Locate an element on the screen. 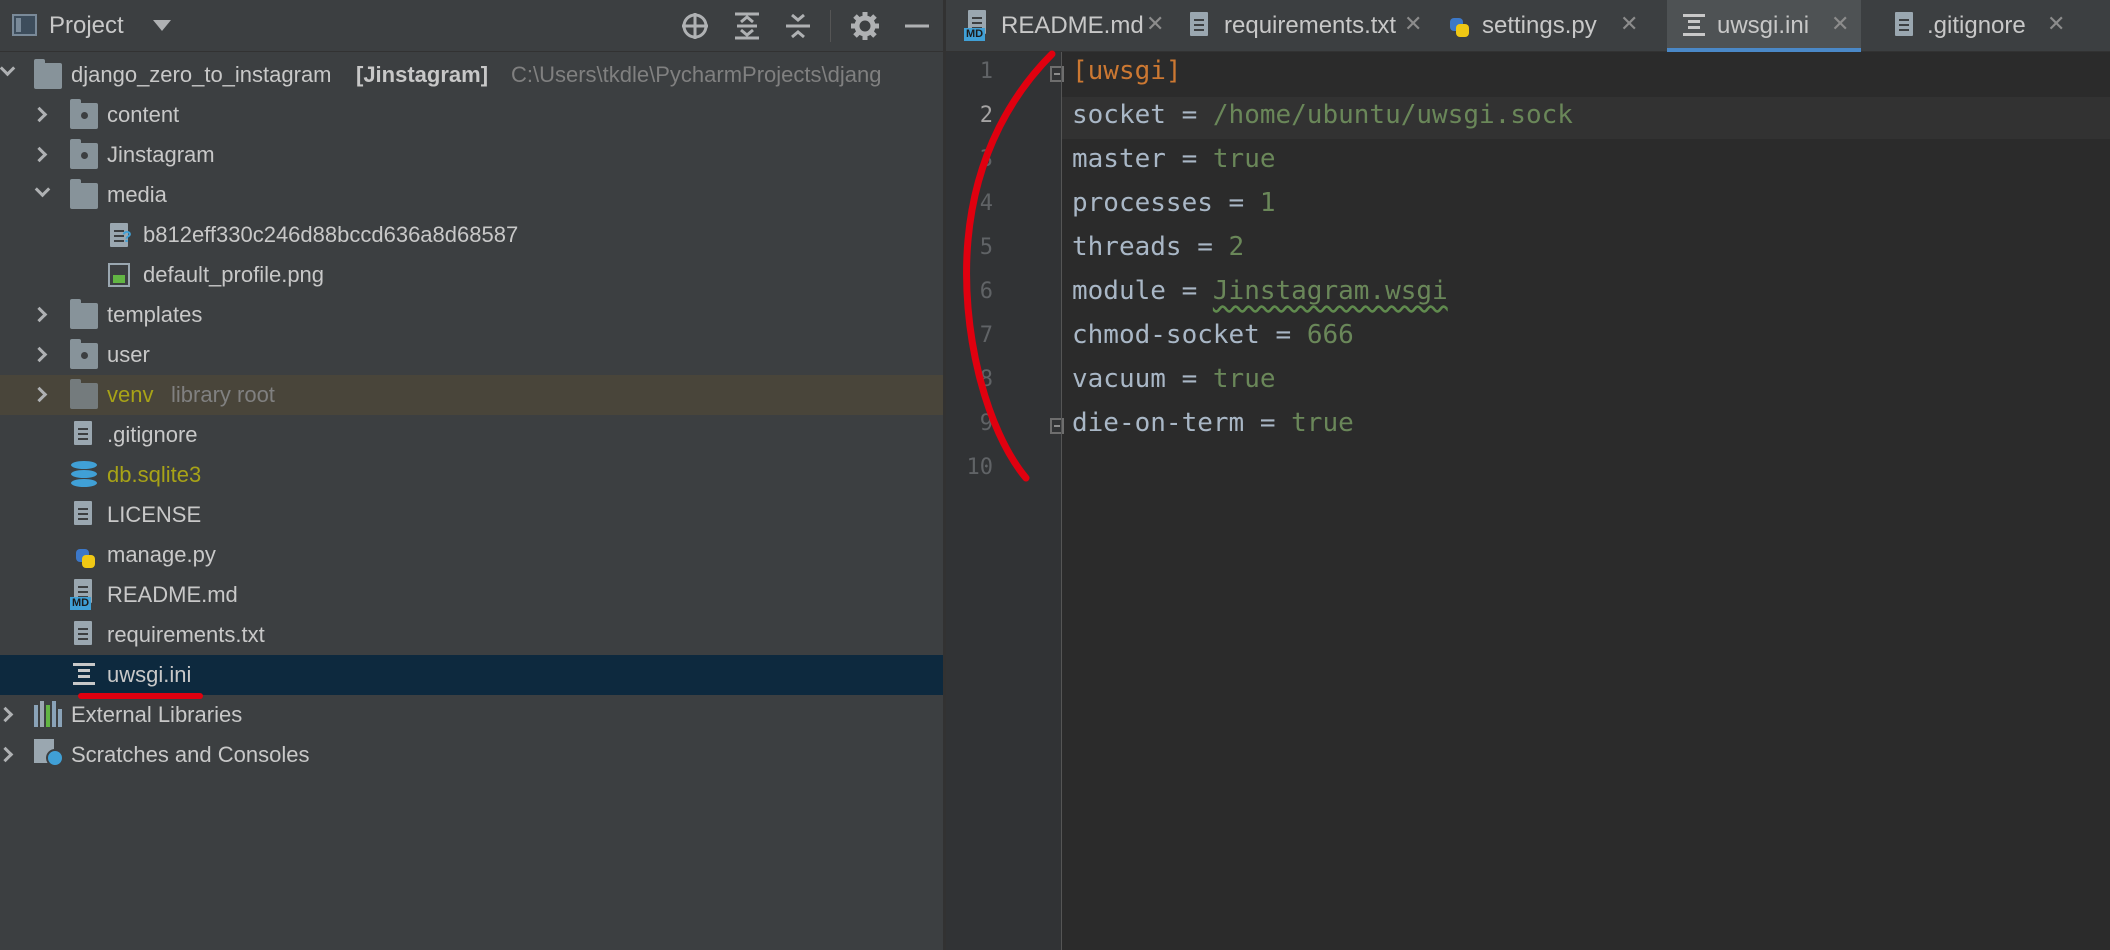 The height and width of the screenshot is (950, 2110). code-line-1: [uwsgi] is located at coordinates (1127, 71).